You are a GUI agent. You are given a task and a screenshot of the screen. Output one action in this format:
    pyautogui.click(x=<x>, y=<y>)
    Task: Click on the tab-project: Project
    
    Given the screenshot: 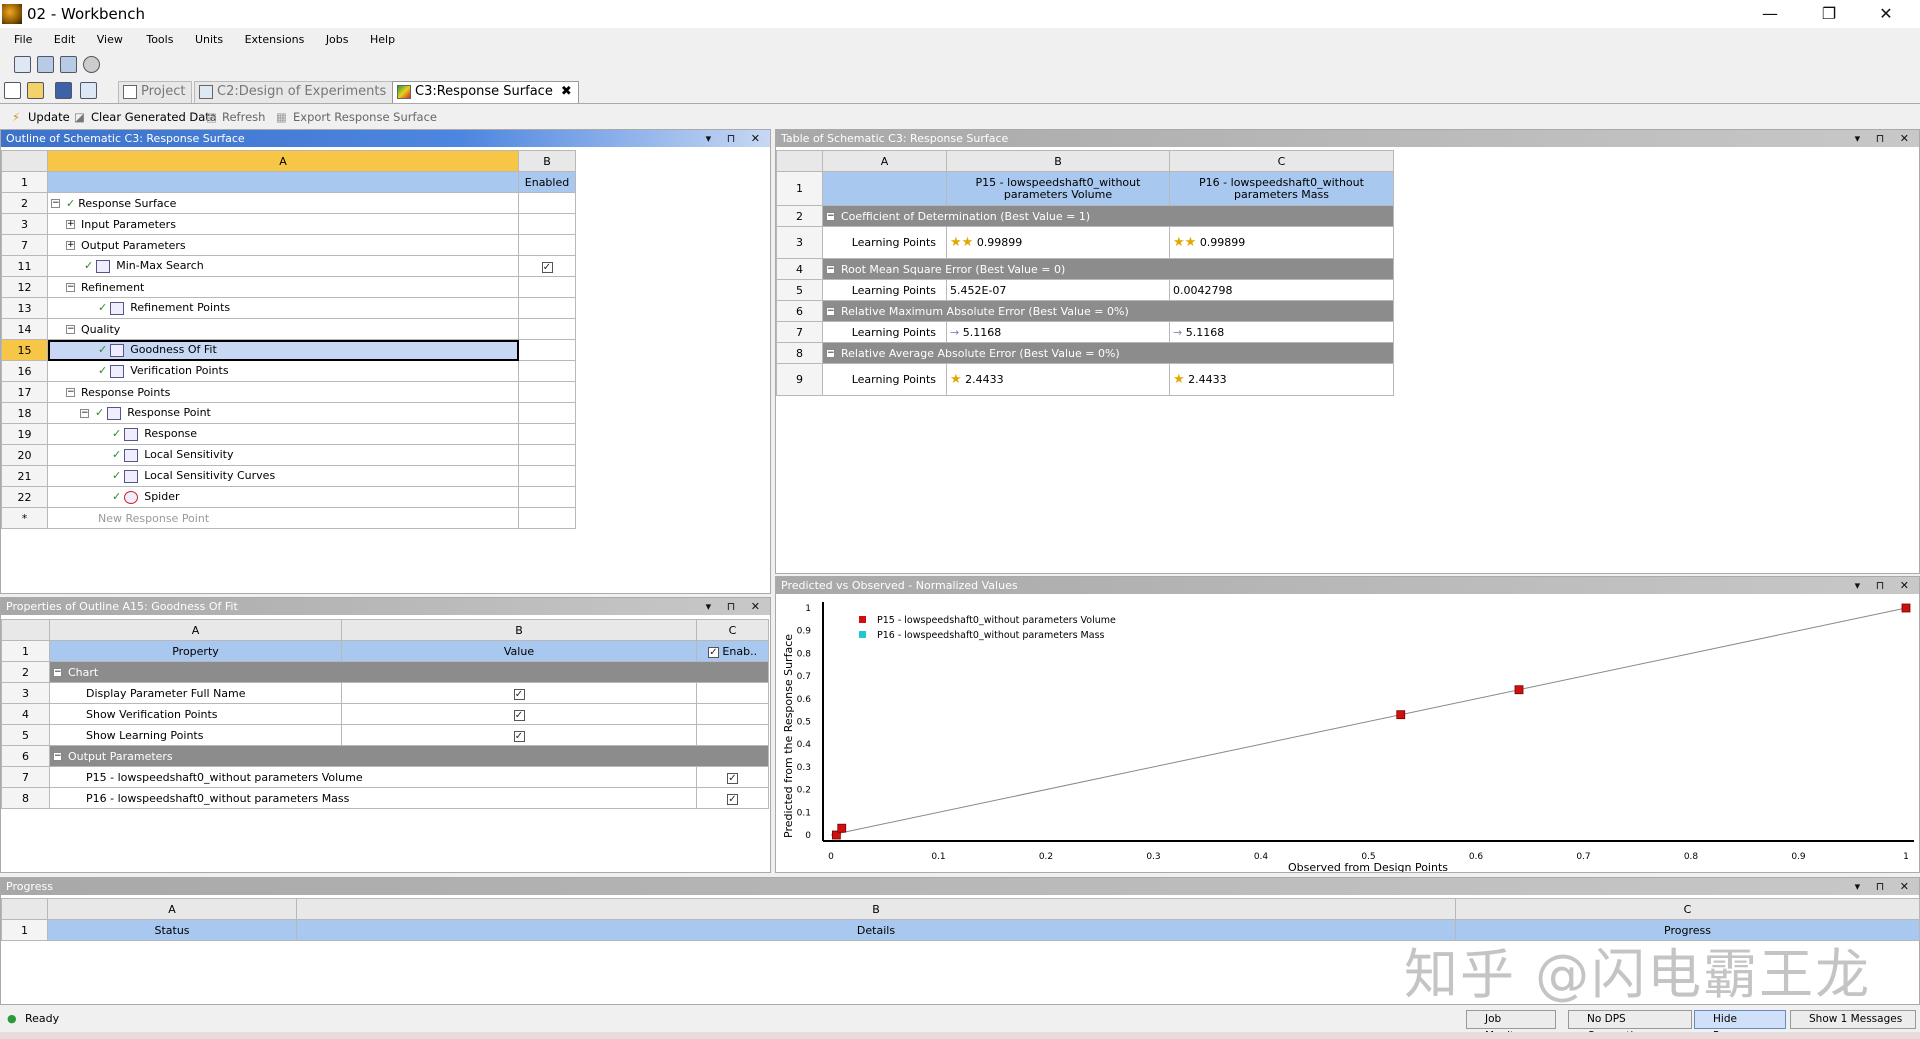 What is the action you would take?
    pyautogui.click(x=155, y=92)
    